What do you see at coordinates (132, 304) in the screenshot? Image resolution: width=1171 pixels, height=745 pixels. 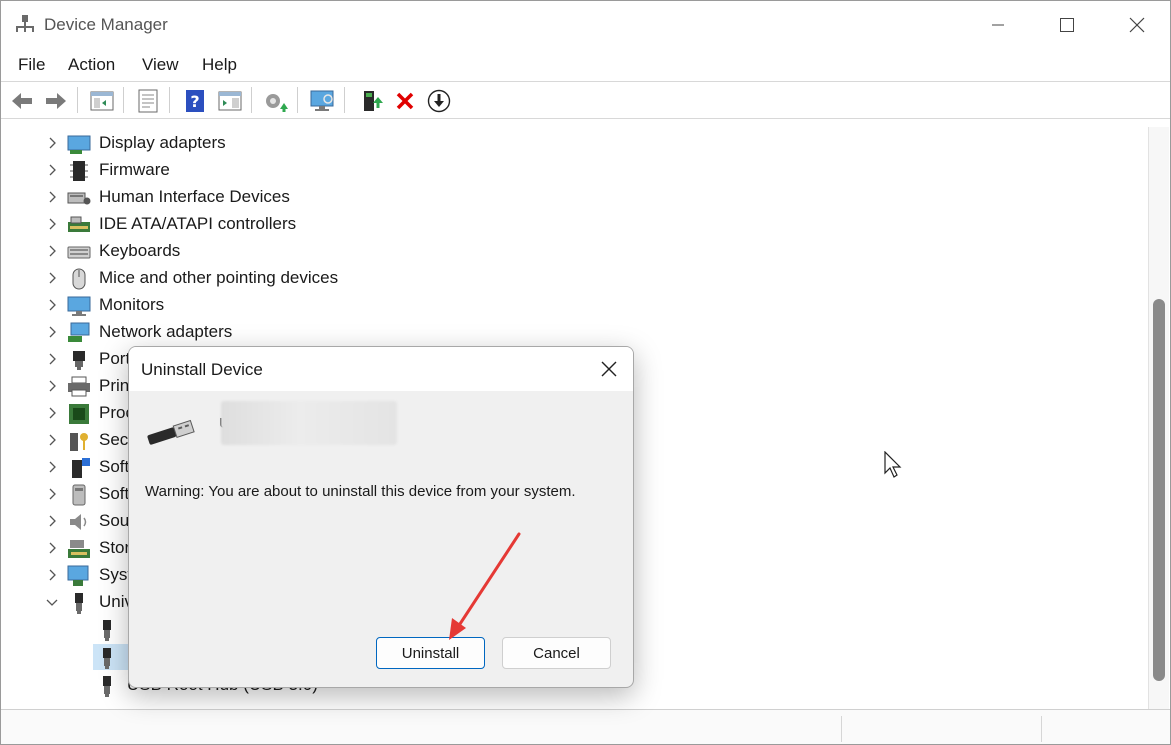 I see `tree-category-label: Monitors` at bounding box center [132, 304].